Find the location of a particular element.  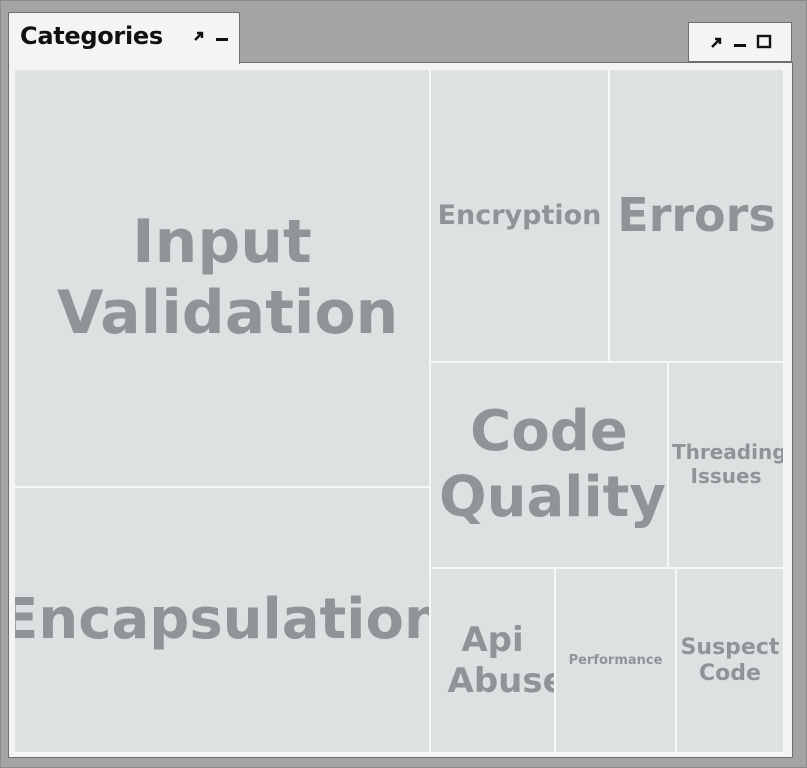

treemap-cell-performance: Performance is located at coordinates (616, 661).